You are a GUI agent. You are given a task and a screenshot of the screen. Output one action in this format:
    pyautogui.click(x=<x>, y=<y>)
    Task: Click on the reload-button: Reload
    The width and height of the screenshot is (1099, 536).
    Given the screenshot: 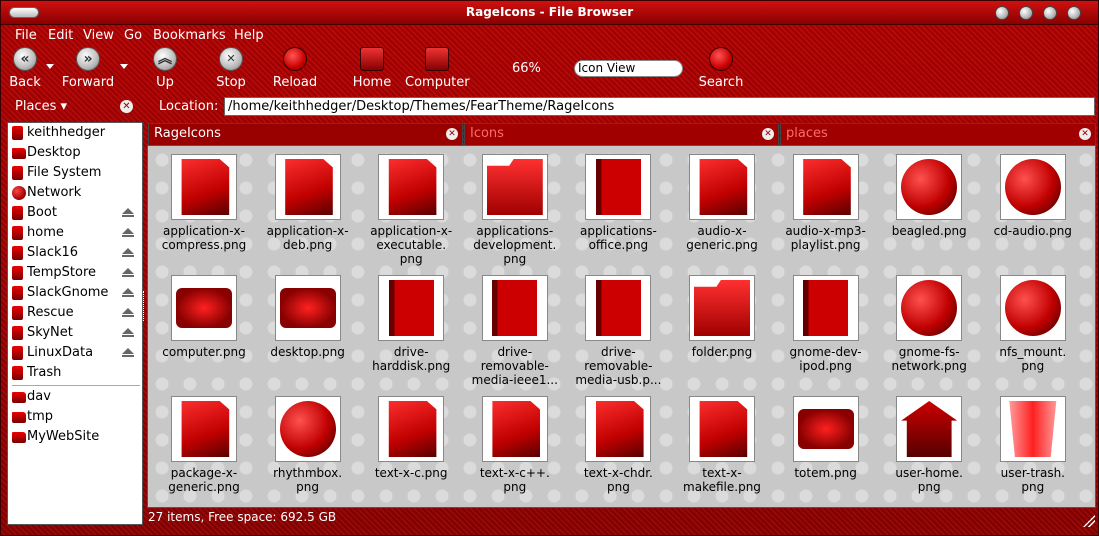 What is the action you would take?
    pyautogui.click(x=295, y=70)
    